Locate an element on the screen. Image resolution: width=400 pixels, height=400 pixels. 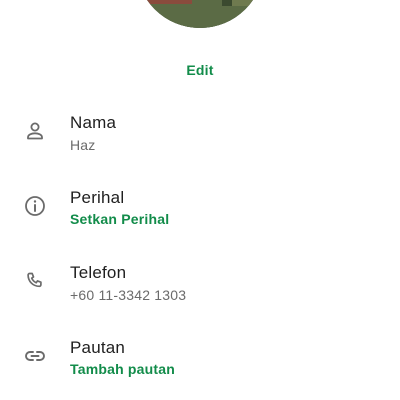
links-value: Tambah pautan is located at coordinates (122, 369).